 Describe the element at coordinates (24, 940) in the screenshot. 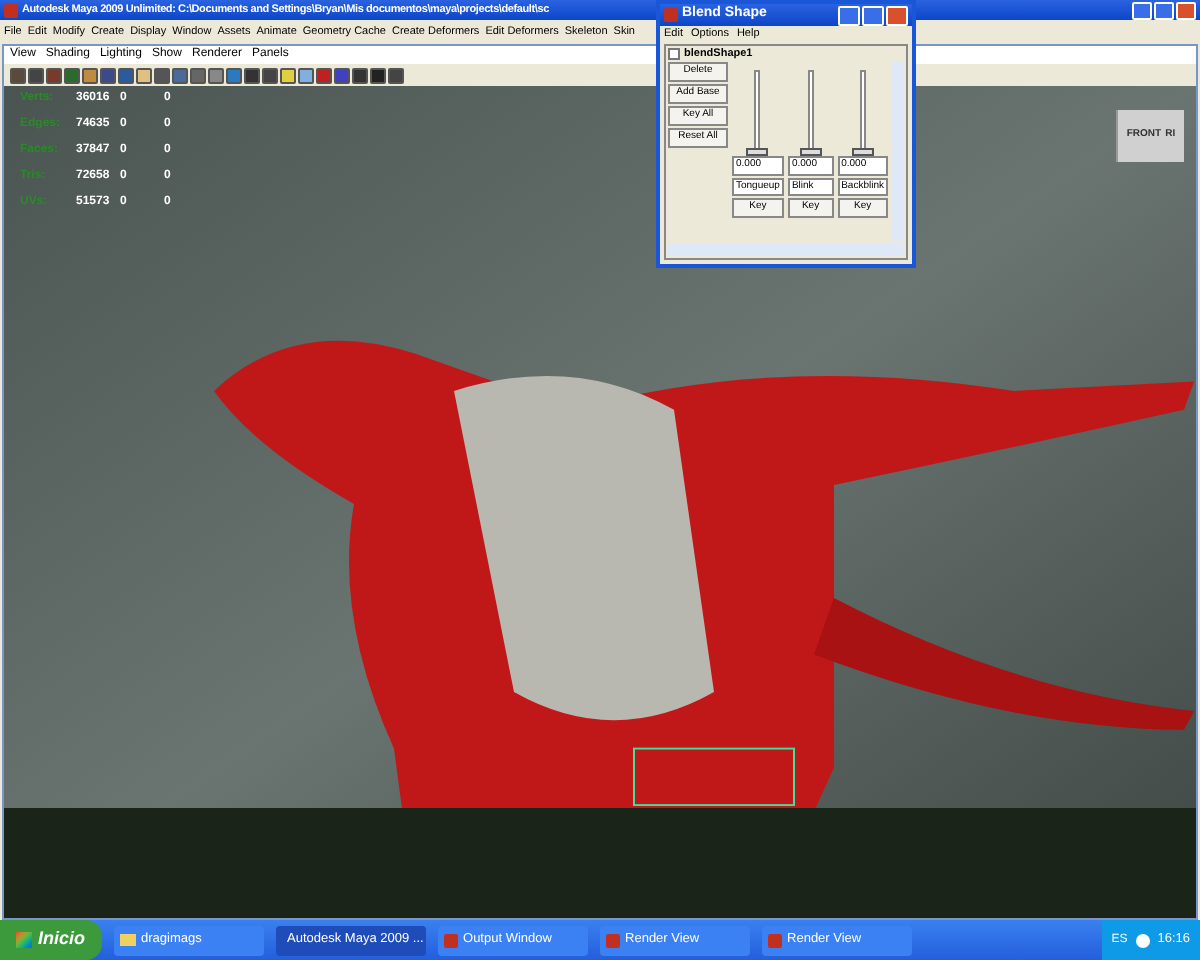

I see `windows-logo-icon` at that location.